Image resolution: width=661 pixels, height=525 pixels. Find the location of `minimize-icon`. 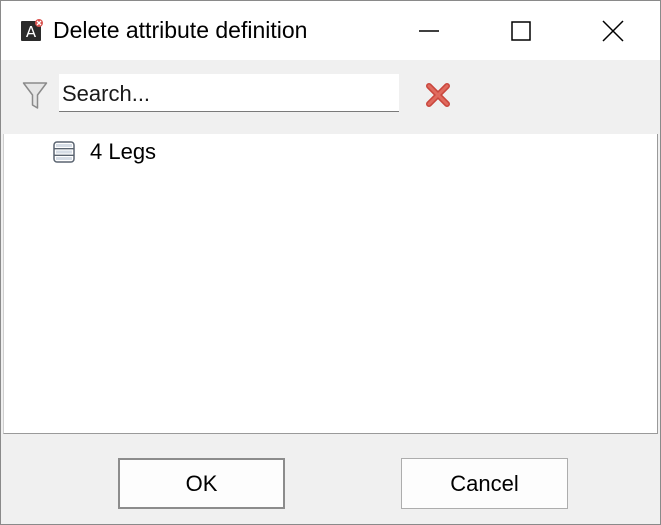

minimize-icon is located at coordinates (429, 30).